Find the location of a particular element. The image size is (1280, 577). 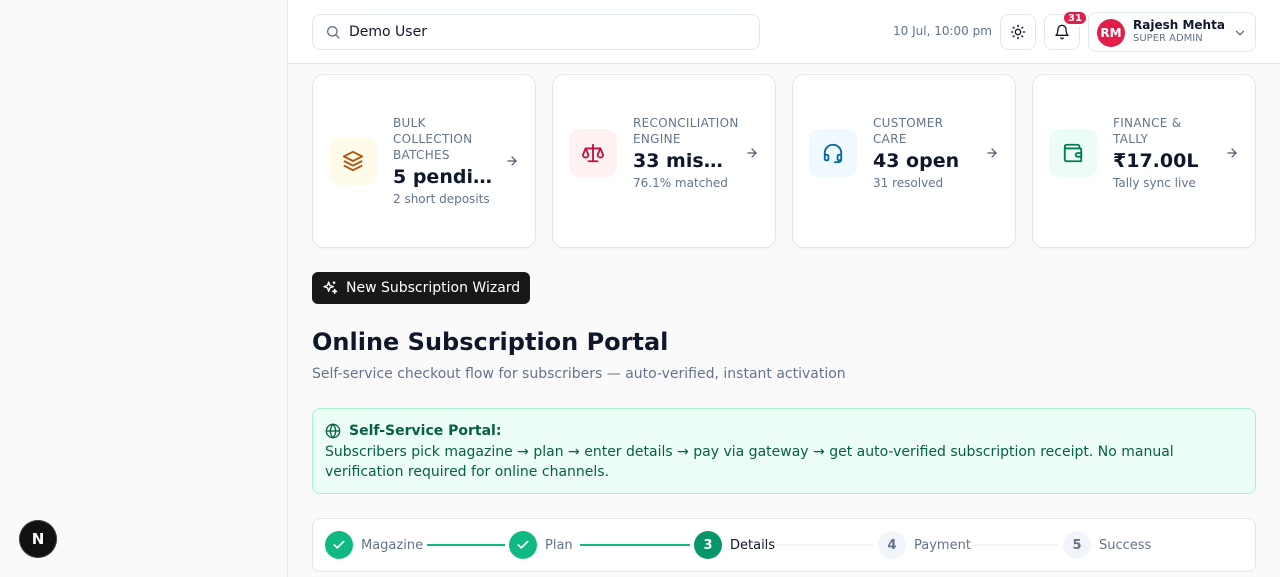

globe-icon is located at coordinates (333, 431).